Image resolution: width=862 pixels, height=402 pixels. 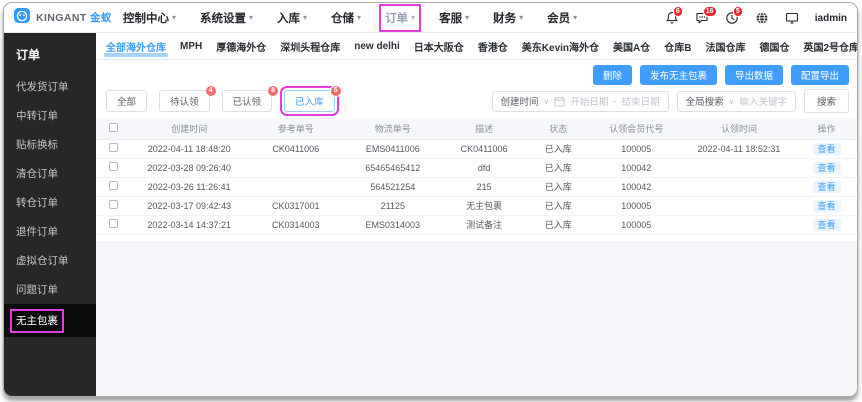 What do you see at coordinates (641, 101) in the screenshot?
I see `end-date-input: 结束日期` at bounding box center [641, 101].